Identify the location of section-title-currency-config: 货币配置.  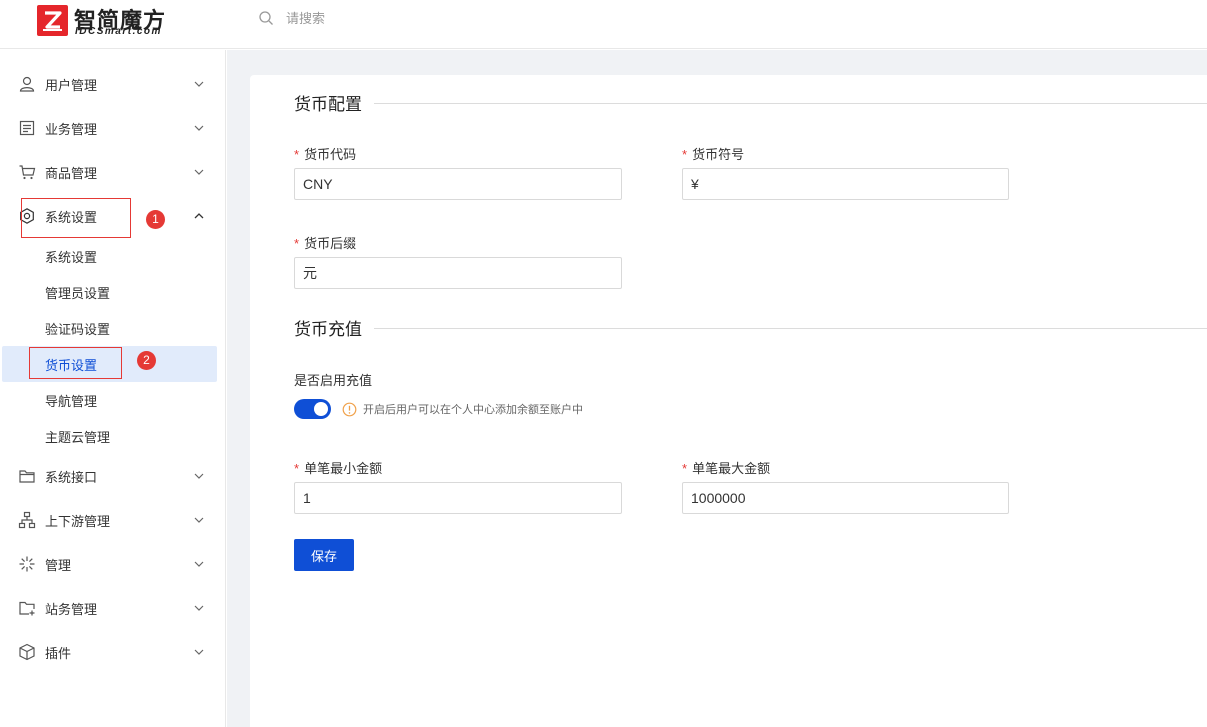
(334, 102).